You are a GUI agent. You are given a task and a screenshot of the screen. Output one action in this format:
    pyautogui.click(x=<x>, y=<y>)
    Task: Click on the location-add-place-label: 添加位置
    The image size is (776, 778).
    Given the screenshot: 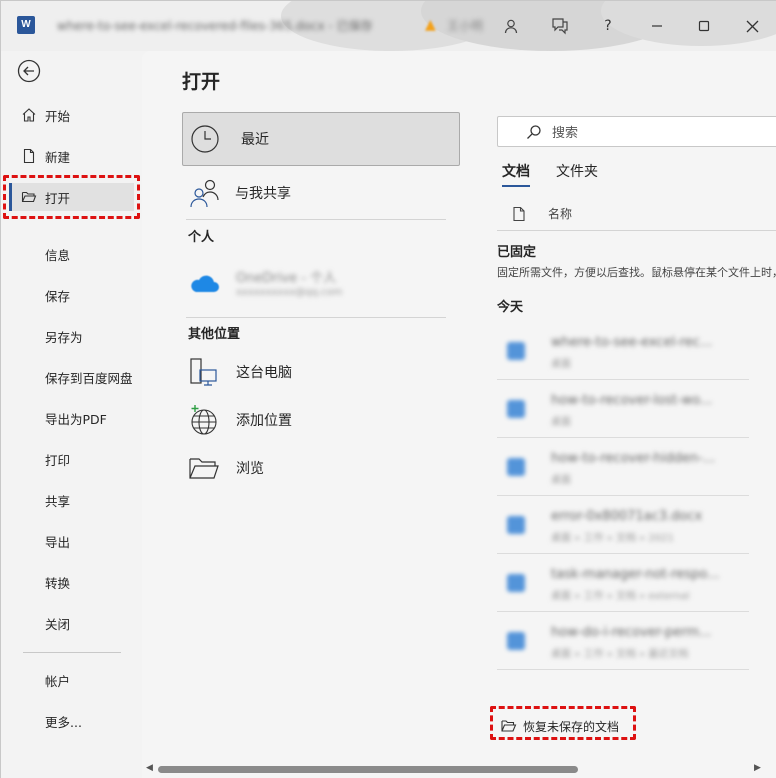 What is the action you would take?
    pyautogui.click(x=264, y=421)
    